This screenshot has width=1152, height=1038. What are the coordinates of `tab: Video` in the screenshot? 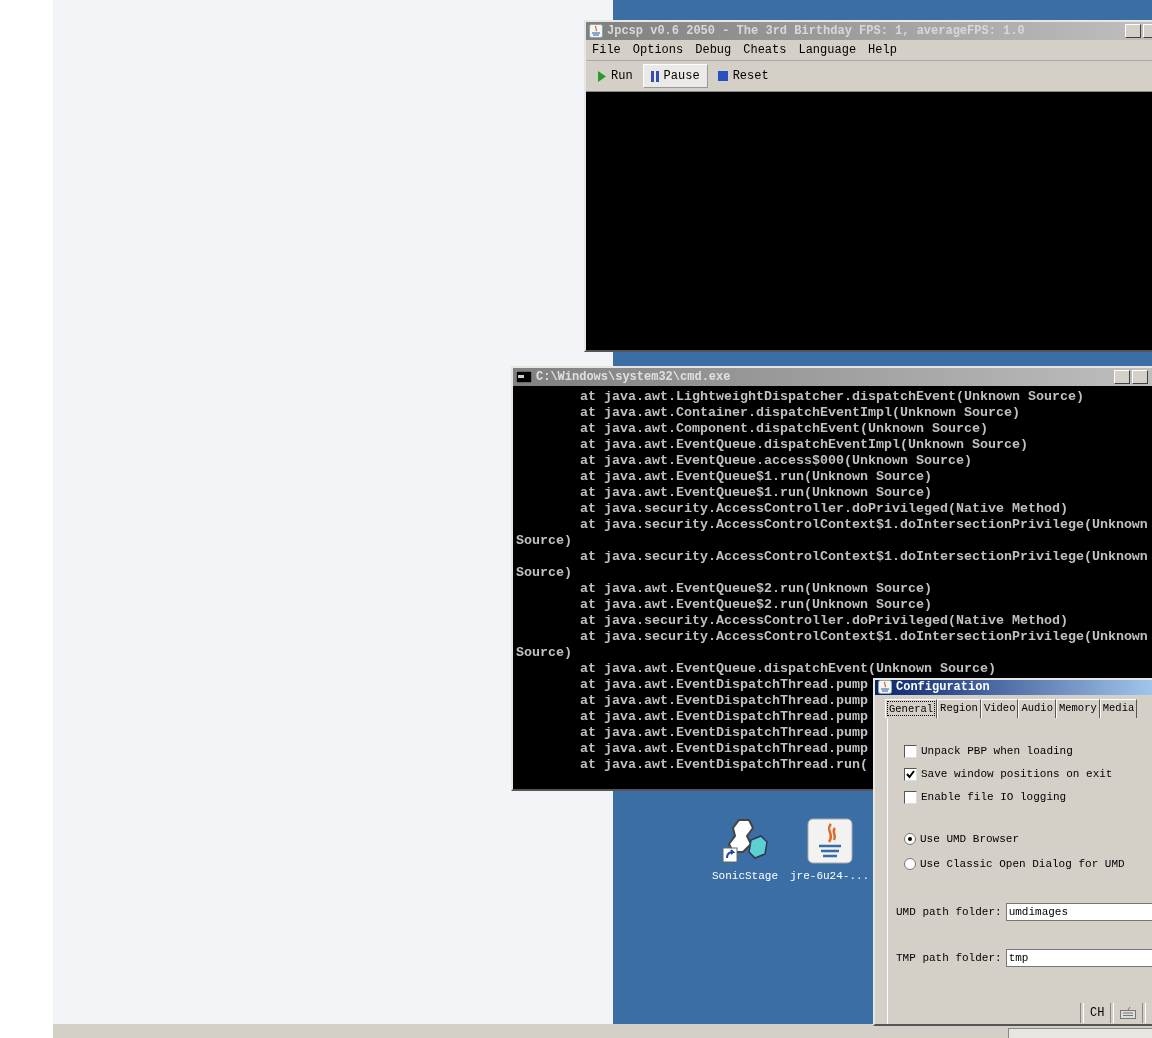 It's located at (999, 708).